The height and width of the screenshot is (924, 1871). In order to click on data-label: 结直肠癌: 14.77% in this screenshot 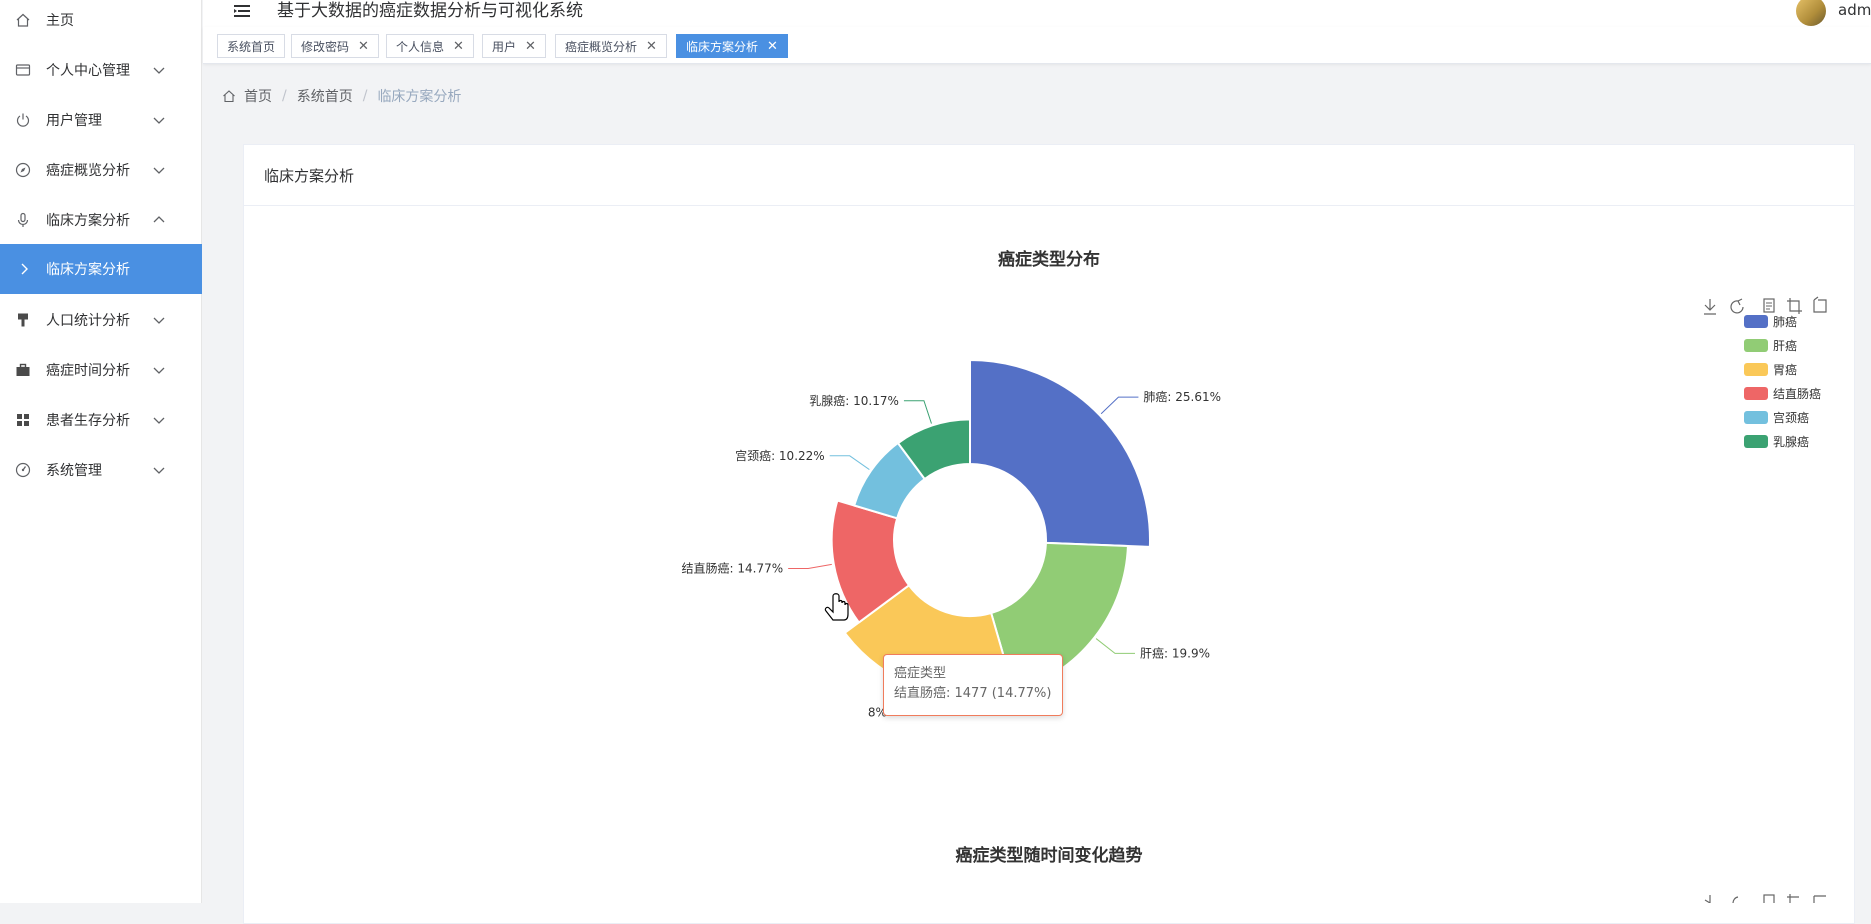, I will do `click(733, 568)`.